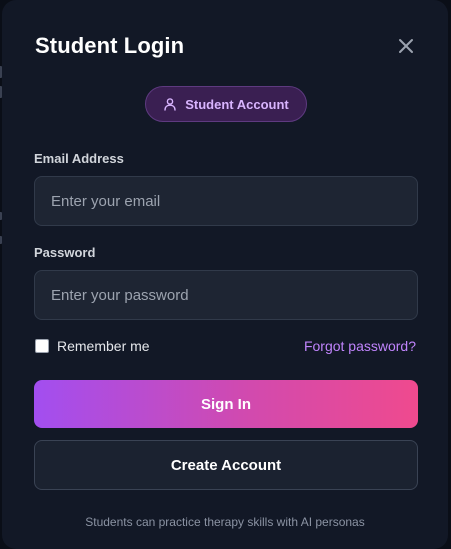 This screenshot has width=451, height=549. What do you see at coordinates (79, 158) in the screenshot?
I see `email-label: Email Address` at bounding box center [79, 158].